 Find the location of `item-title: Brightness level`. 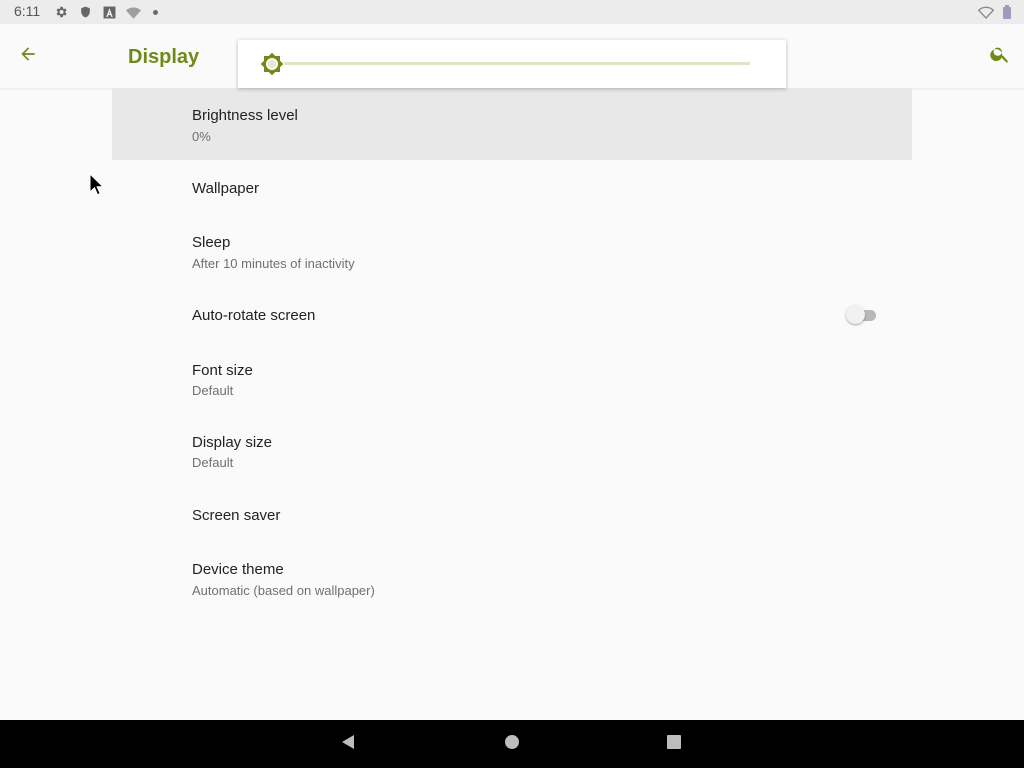

item-title: Brightness level is located at coordinates (245, 115).